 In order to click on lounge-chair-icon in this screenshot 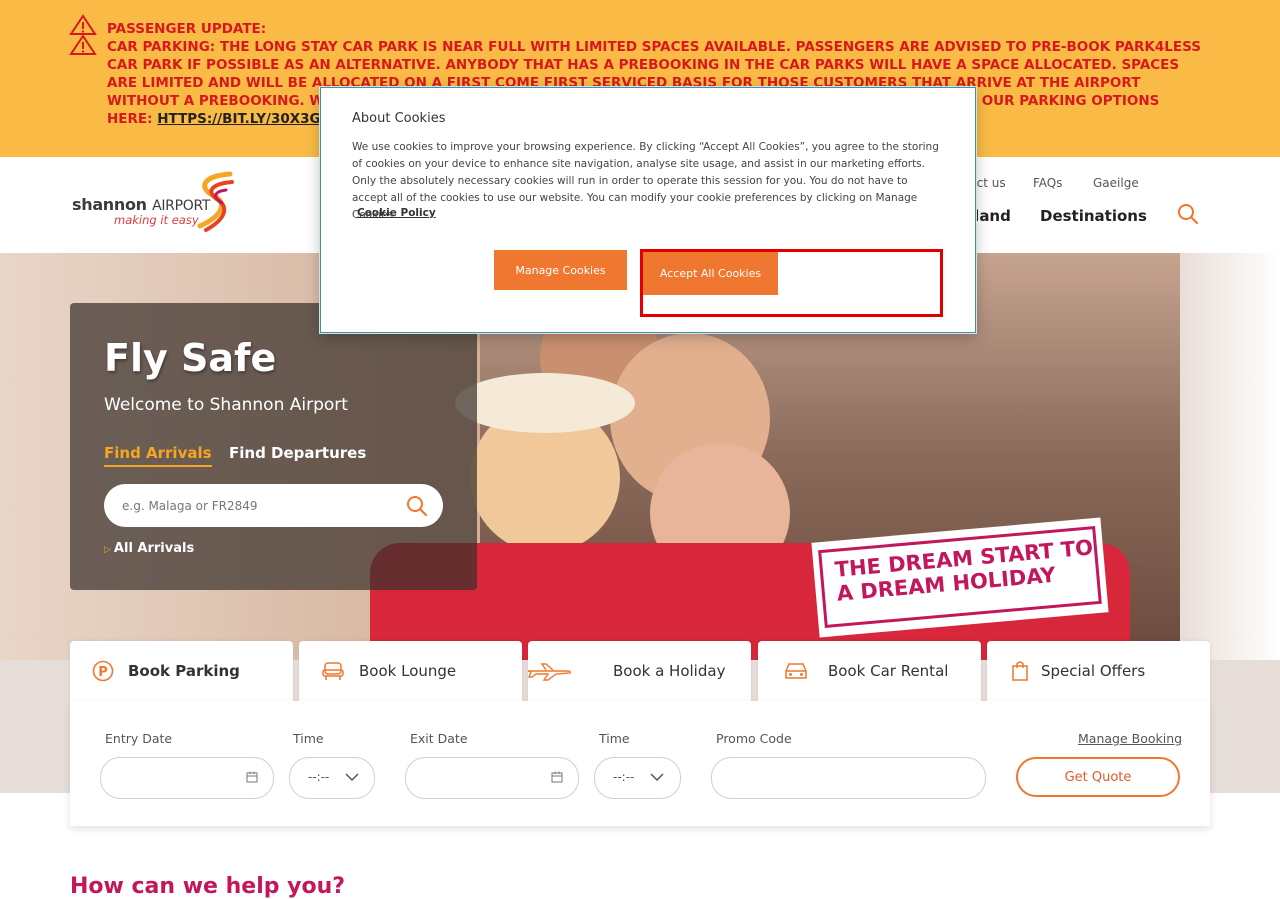, I will do `click(333, 671)`.